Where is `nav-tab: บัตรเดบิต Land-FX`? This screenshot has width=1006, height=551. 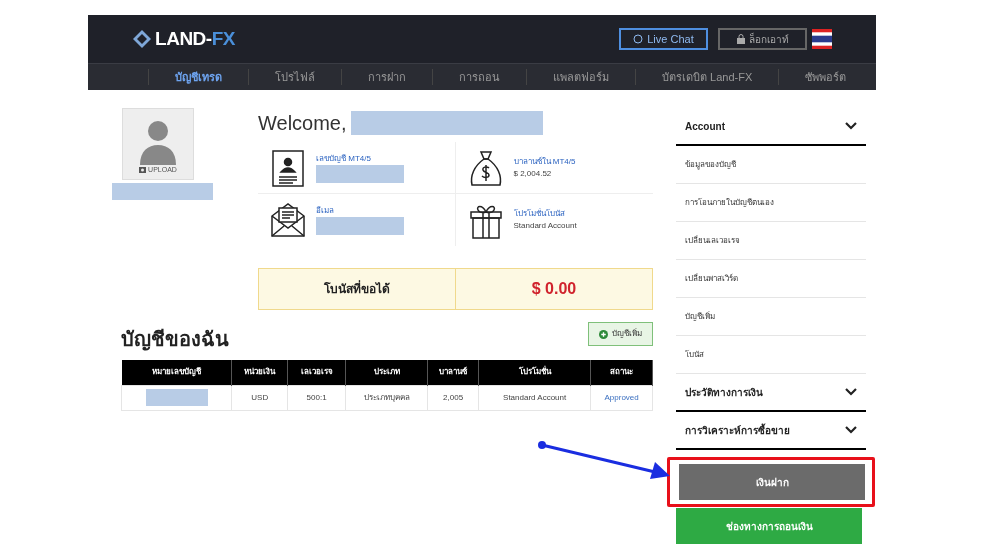 nav-tab: บัตรเดบิต Land-FX is located at coordinates (707, 77).